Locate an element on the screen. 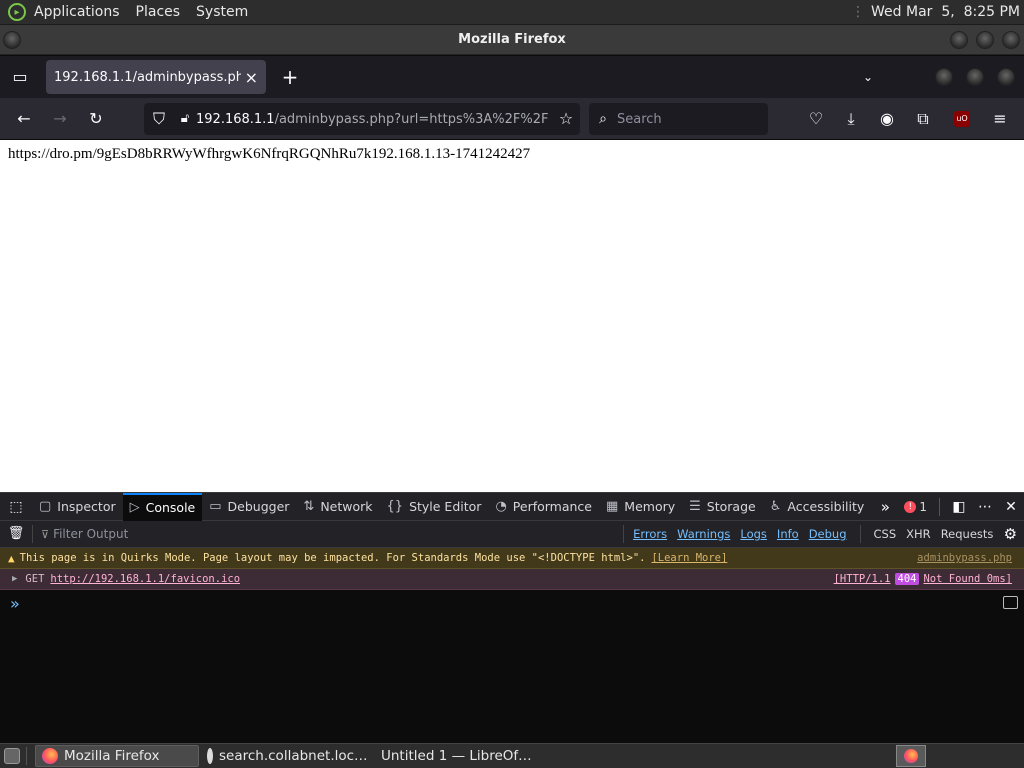  search-bar: ⌕ Search is located at coordinates (678, 119).